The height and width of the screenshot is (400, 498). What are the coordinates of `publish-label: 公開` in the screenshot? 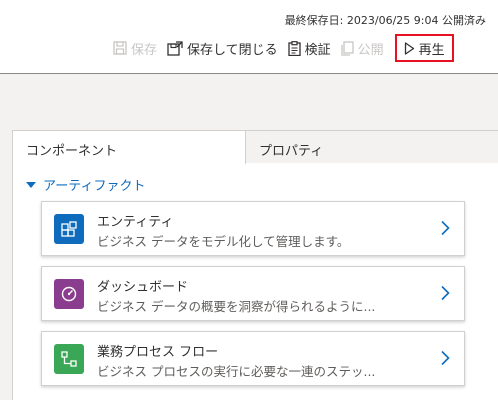 It's located at (370, 50).